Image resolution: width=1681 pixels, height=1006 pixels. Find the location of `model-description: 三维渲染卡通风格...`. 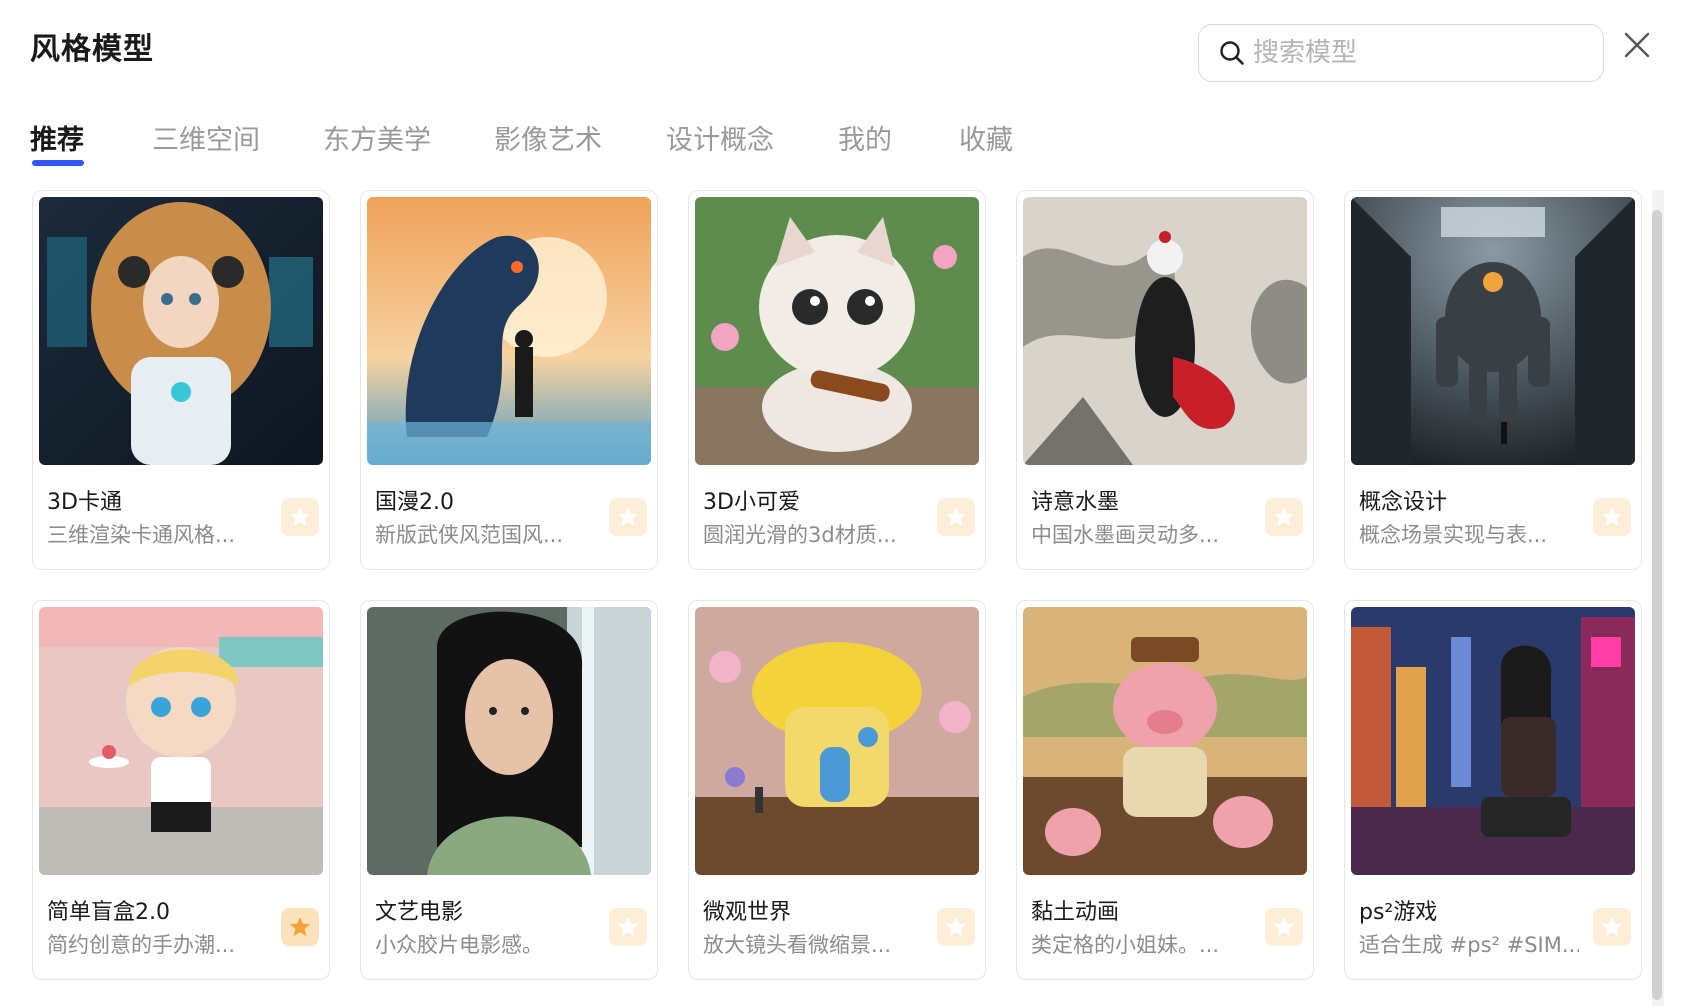

model-description: 三维渲染卡通风格... is located at coordinates (141, 535).